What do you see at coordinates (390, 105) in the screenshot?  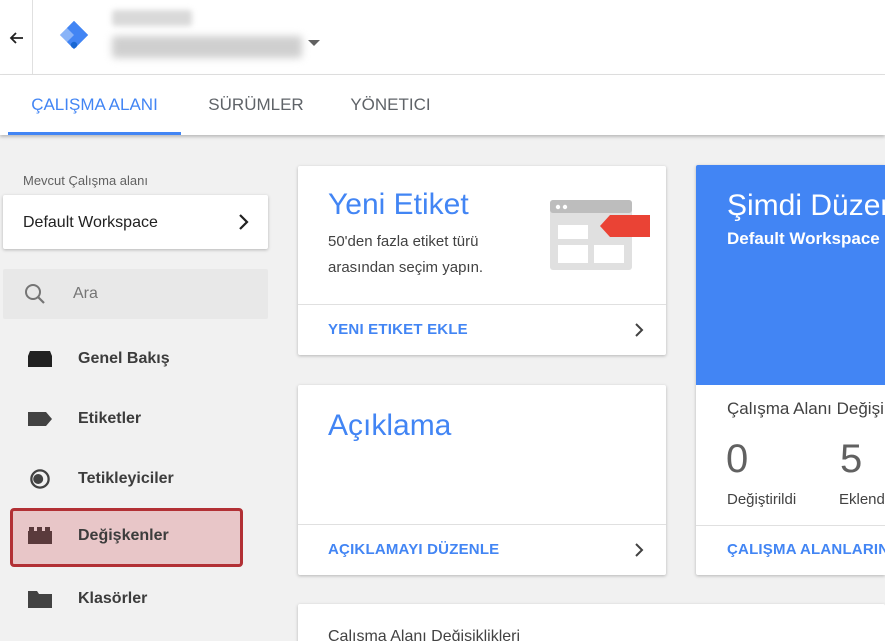 I see `tab-admin: YÖNETICI` at bounding box center [390, 105].